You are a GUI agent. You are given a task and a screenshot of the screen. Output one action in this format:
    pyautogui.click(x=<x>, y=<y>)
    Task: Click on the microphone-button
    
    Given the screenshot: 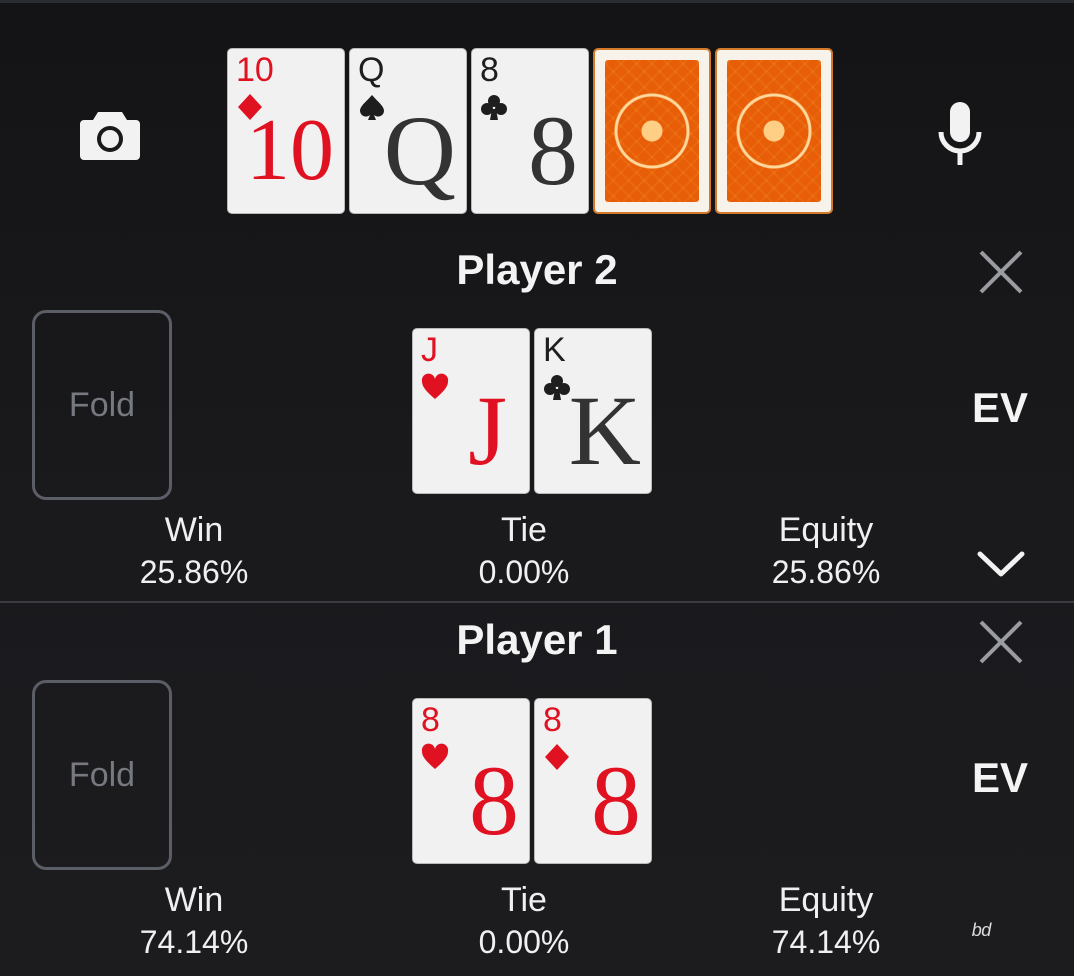 What is the action you would take?
    pyautogui.click(x=960, y=134)
    